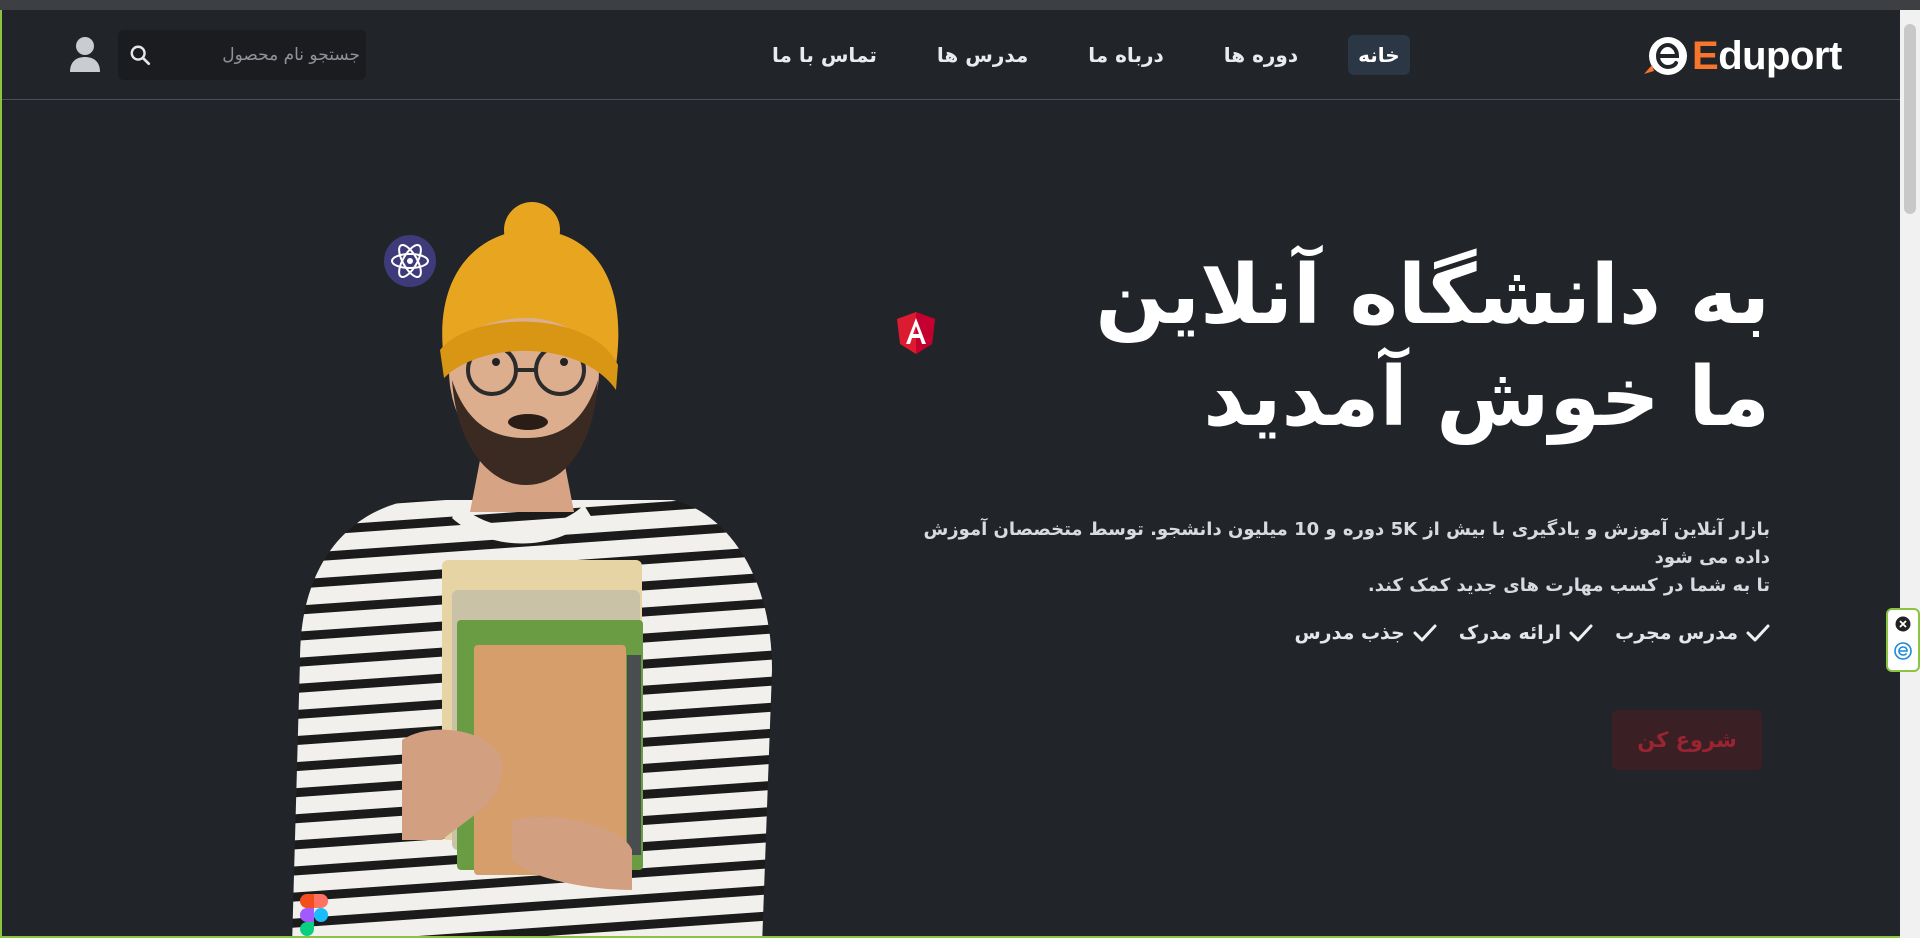 The height and width of the screenshot is (938, 1920). What do you see at coordinates (266, 55) in the screenshot?
I see `search-input` at bounding box center [266, 55].